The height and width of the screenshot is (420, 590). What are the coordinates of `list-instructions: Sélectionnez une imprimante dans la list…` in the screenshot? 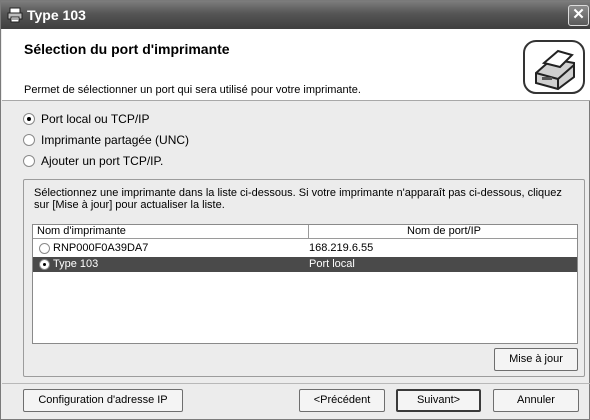 It's located at (298, 199).